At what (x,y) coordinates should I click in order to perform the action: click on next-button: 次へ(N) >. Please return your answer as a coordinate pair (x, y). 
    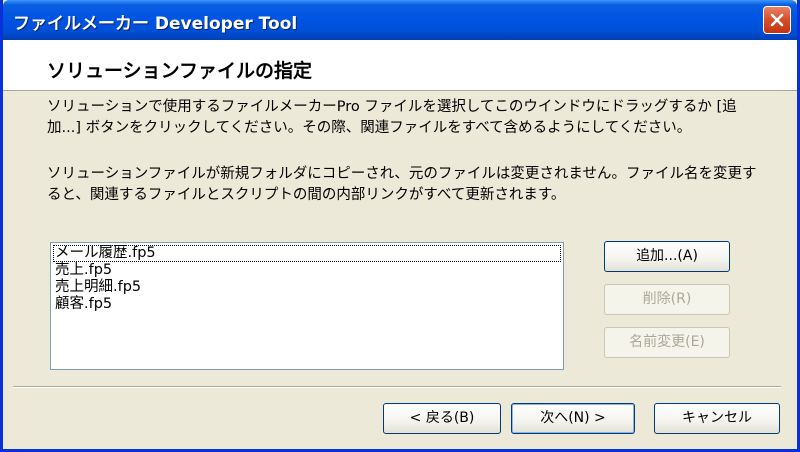
    Looking at the image, I should click on (573, 418).